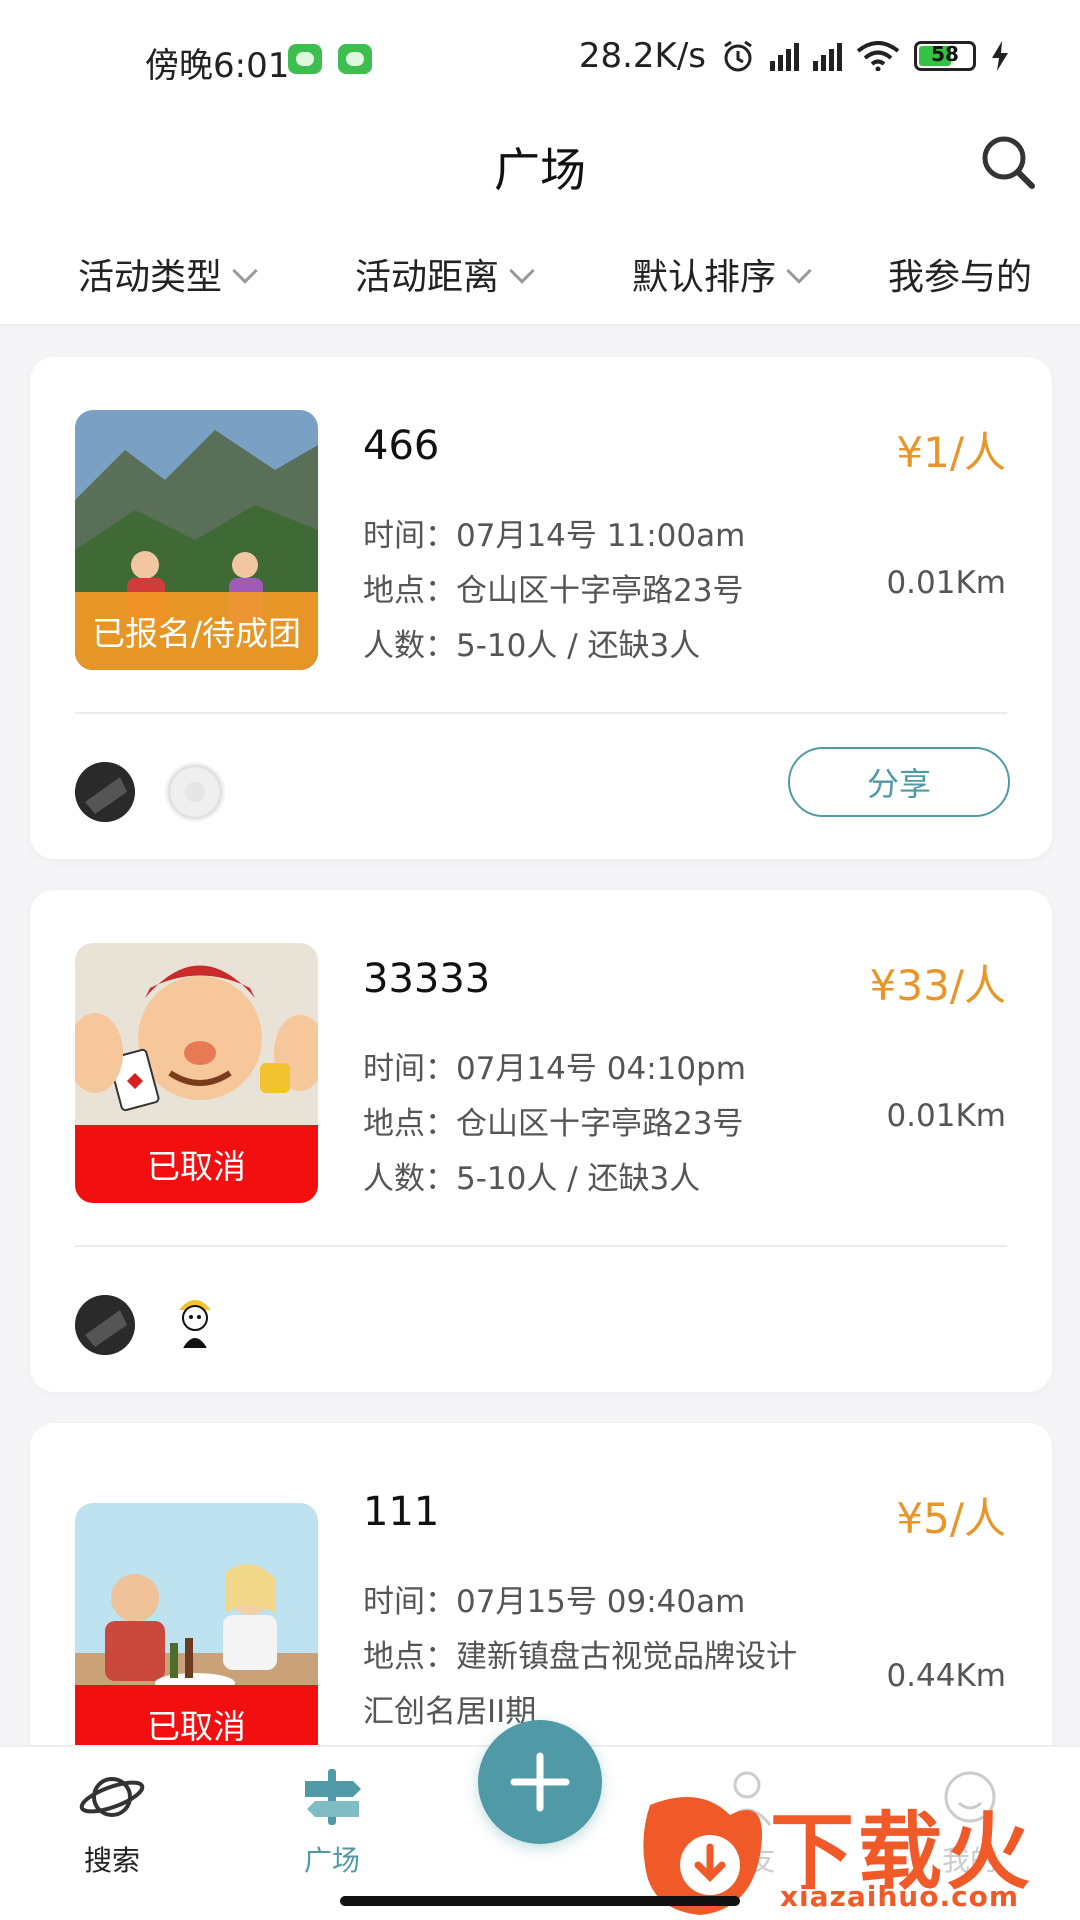  I want to click on status-right: 28.2K/s 58, so click(794, 56).